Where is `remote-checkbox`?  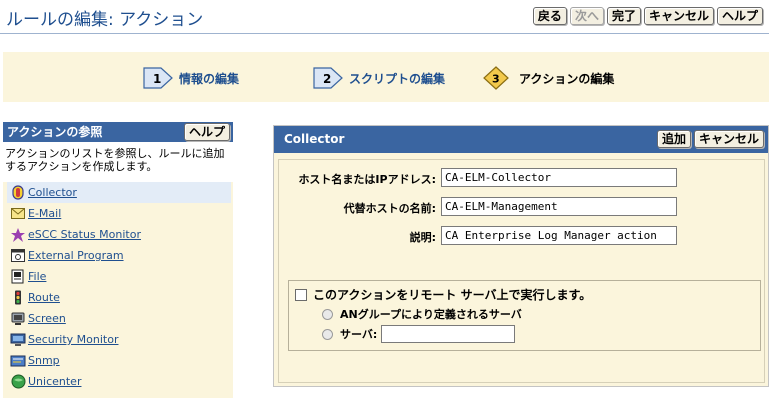
remote-checkbox is located at coordinates (301, 294).